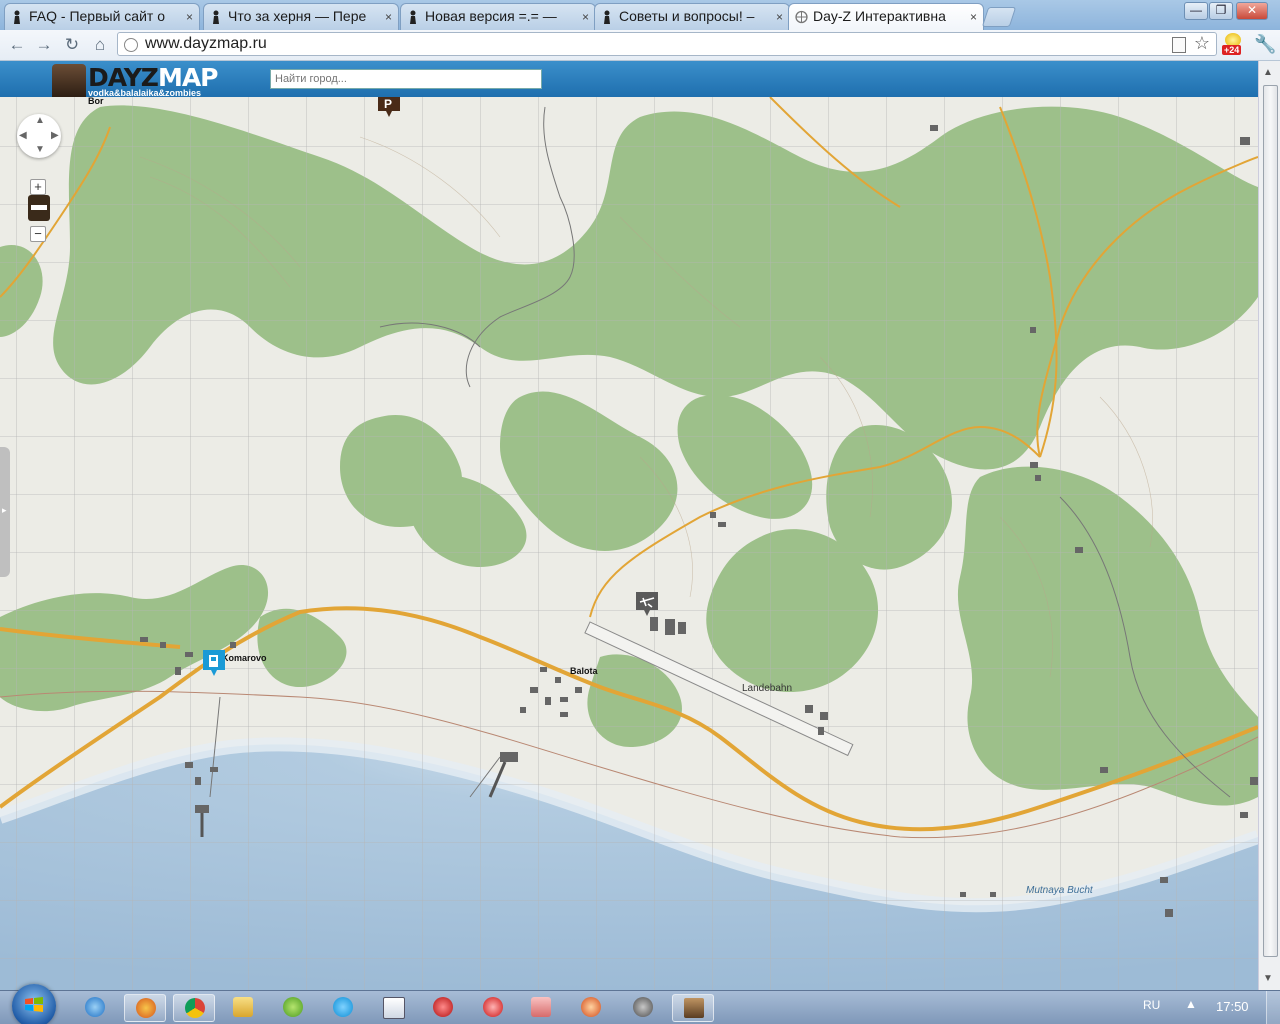 This screenshot has width=1280, height=1024. I want to click on minimize-button: —, so click(1196, 11).